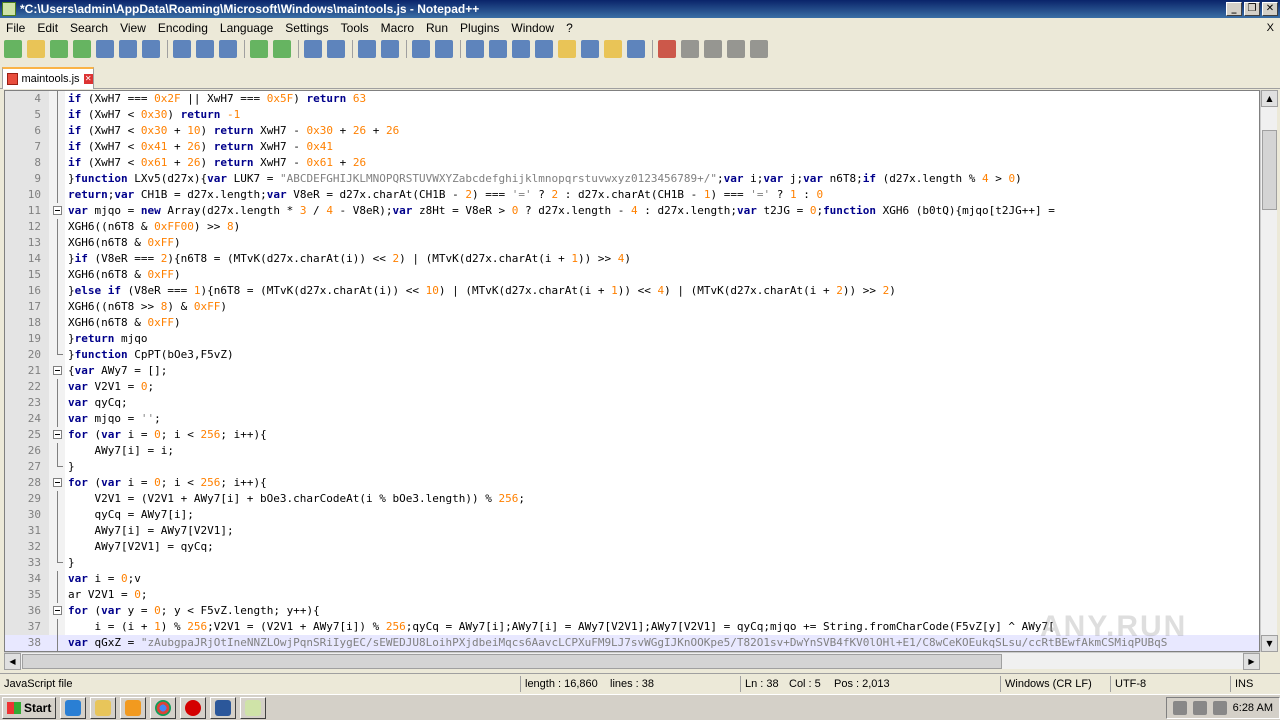 This screenshot has height=720, width=1280. I want to click on close-all-icon, so click(128, 49).